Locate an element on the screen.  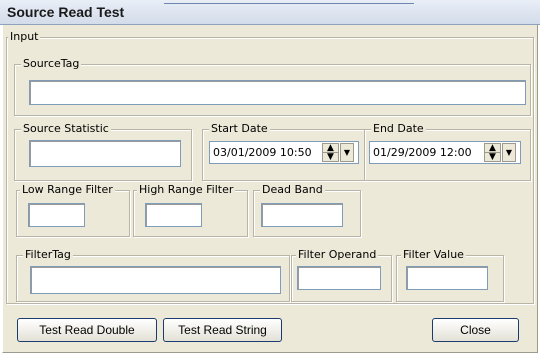
filter-value-label: Filter Value is located at coordinates (433, 254).